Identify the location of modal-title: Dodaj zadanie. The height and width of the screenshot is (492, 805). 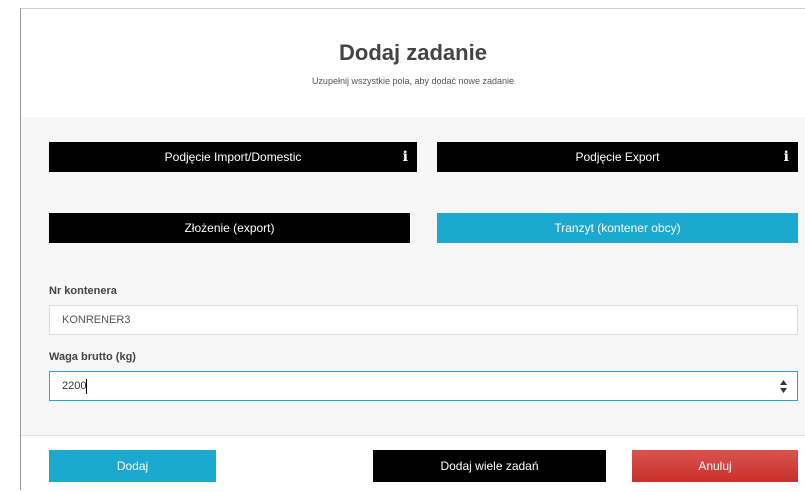
(413, 52).